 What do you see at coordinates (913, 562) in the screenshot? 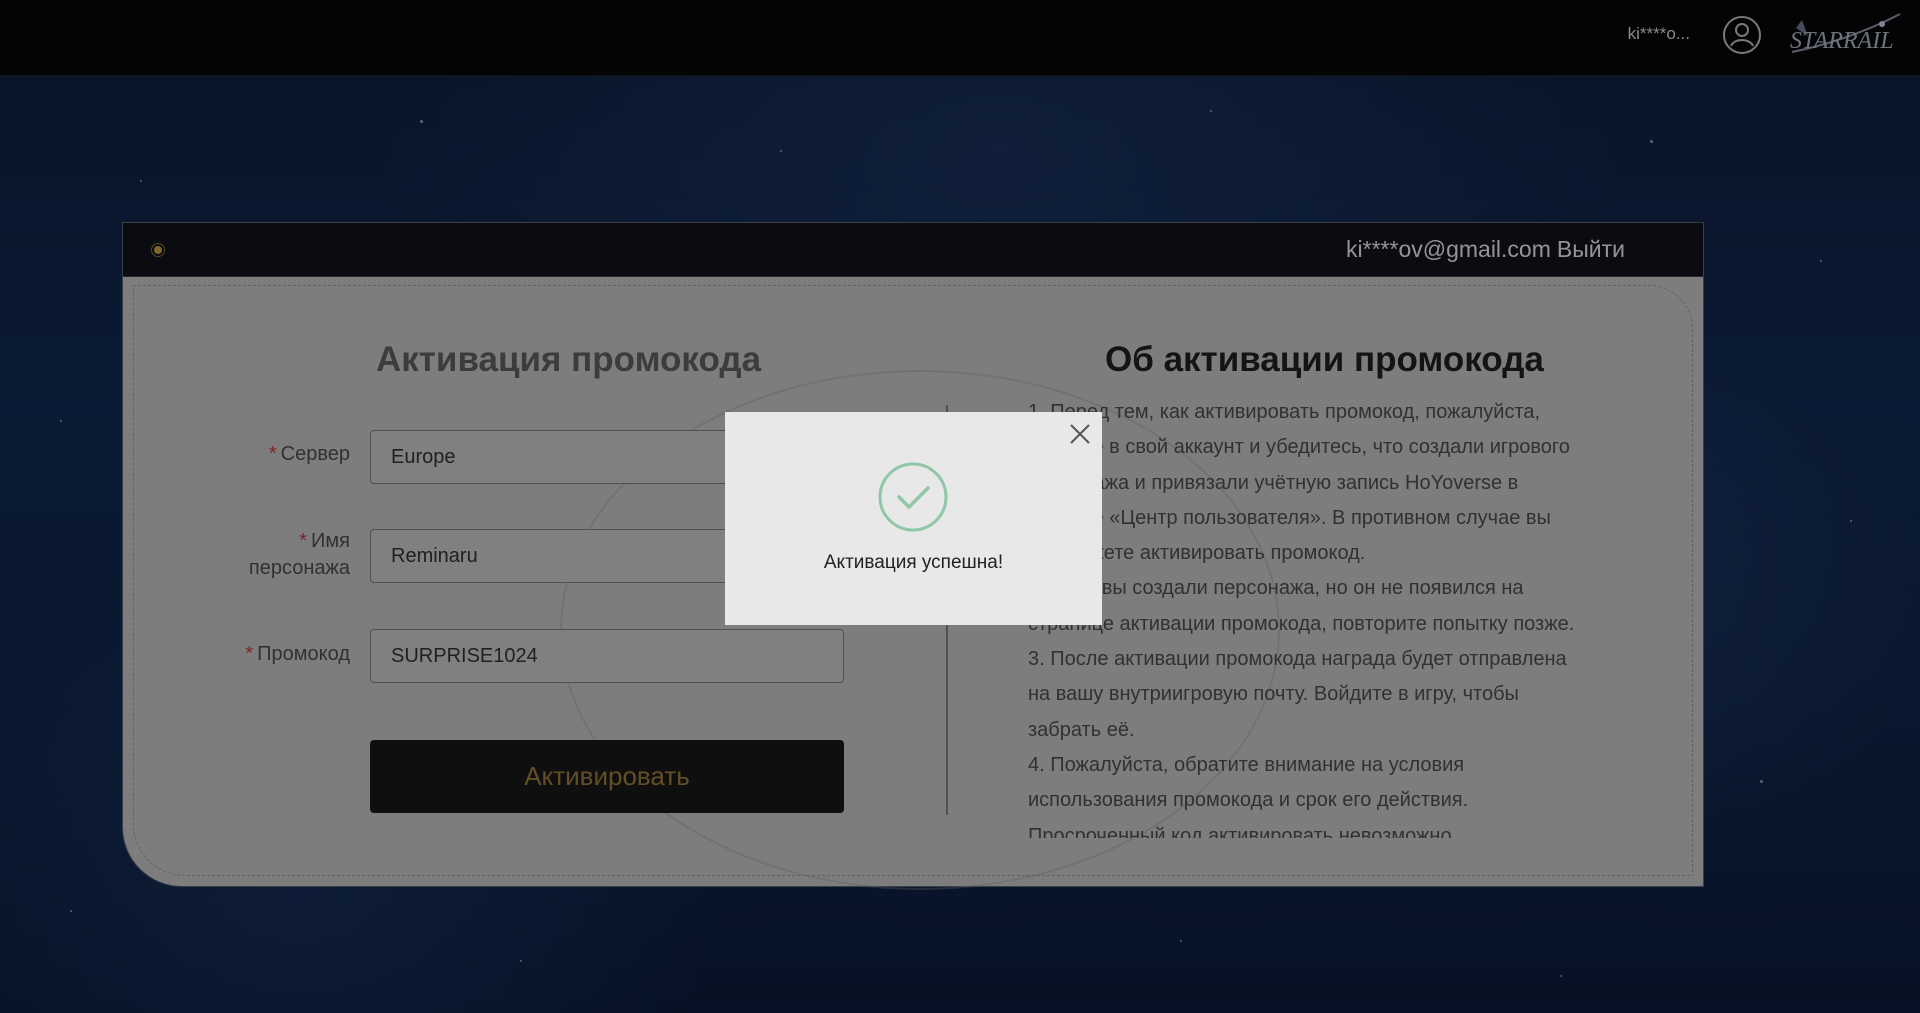
I see `success-message: Активация успешна!` at bounding box center [913, 562].